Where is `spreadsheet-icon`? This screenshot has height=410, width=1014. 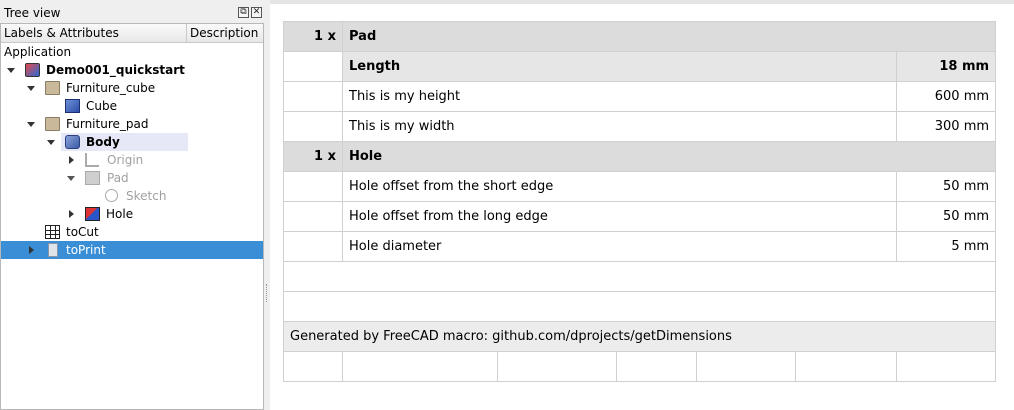 spreadsheet-icon is located at coordinates (52, 232).